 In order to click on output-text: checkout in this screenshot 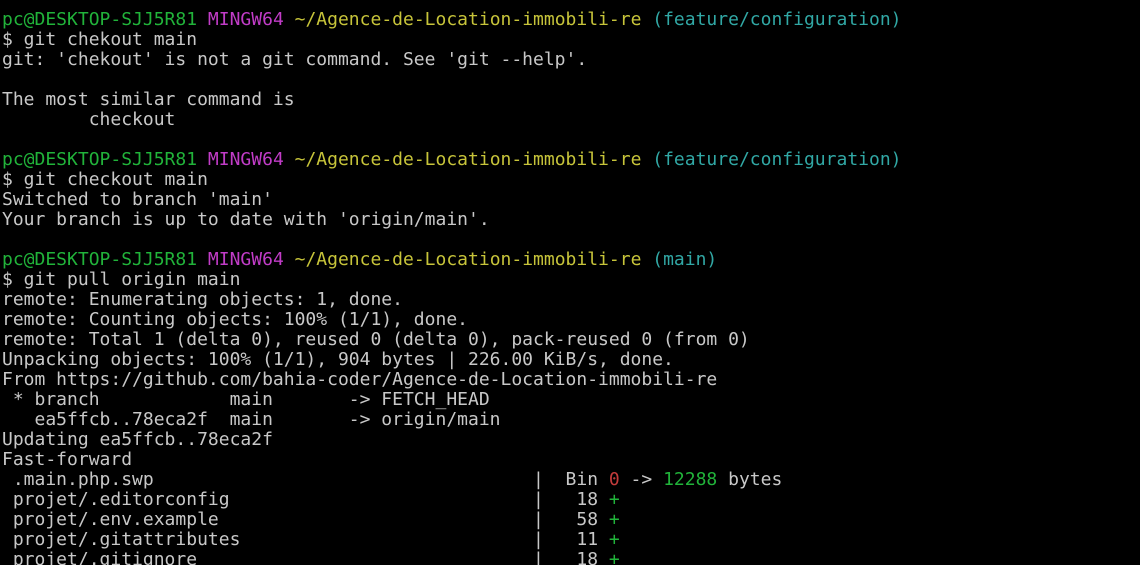, I will do `click(89, 119)`.